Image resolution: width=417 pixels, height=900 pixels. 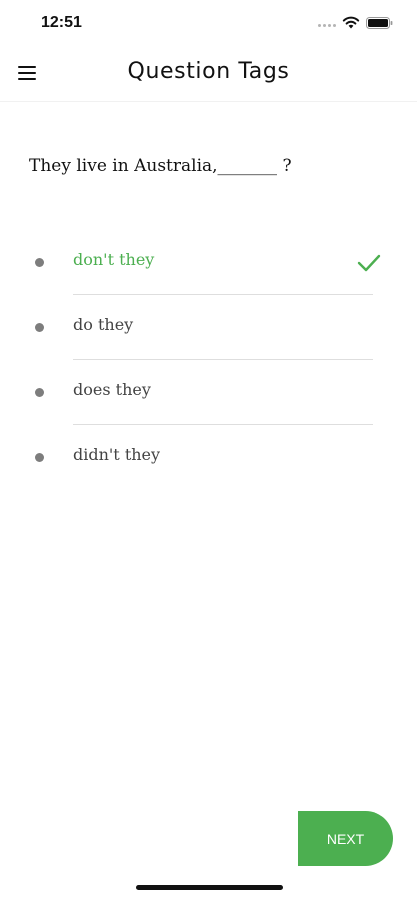 I want to click on battery-icon, so click(x=379, y=23).